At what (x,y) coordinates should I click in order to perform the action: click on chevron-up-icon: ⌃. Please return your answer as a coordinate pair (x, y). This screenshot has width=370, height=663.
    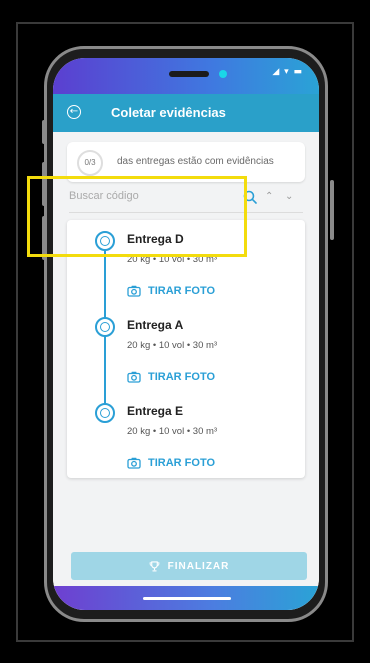
    Looking at the image, I should click on (269, 196).